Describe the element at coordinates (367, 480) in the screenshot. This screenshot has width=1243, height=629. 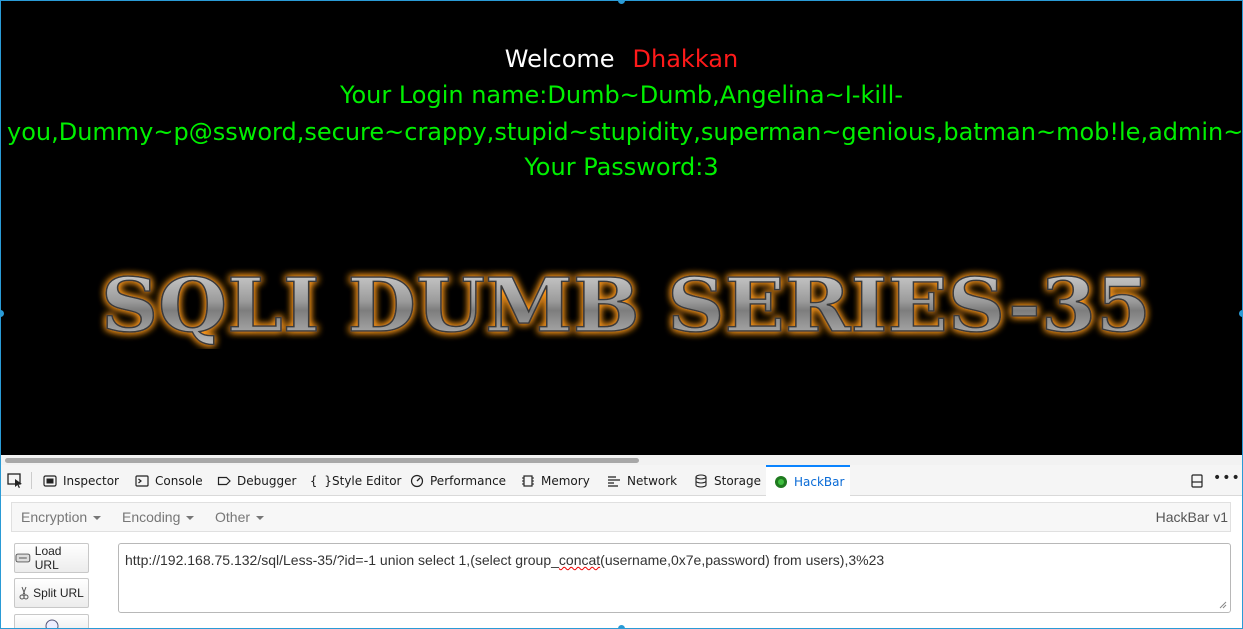
I see `tab-style-editor-label: Style Editor` at that location.